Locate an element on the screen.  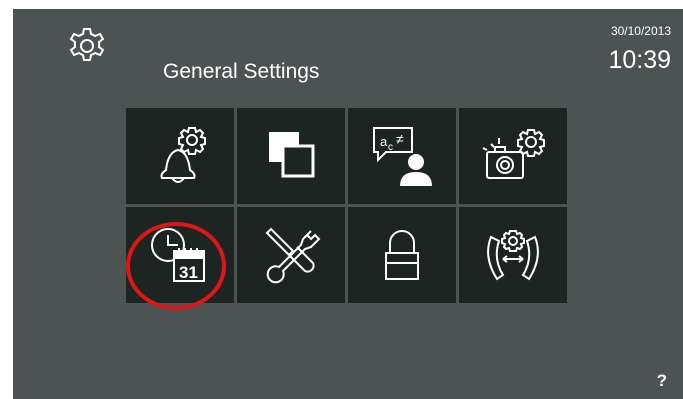
time-display: 10:39 is located at coordinates (639, 60).